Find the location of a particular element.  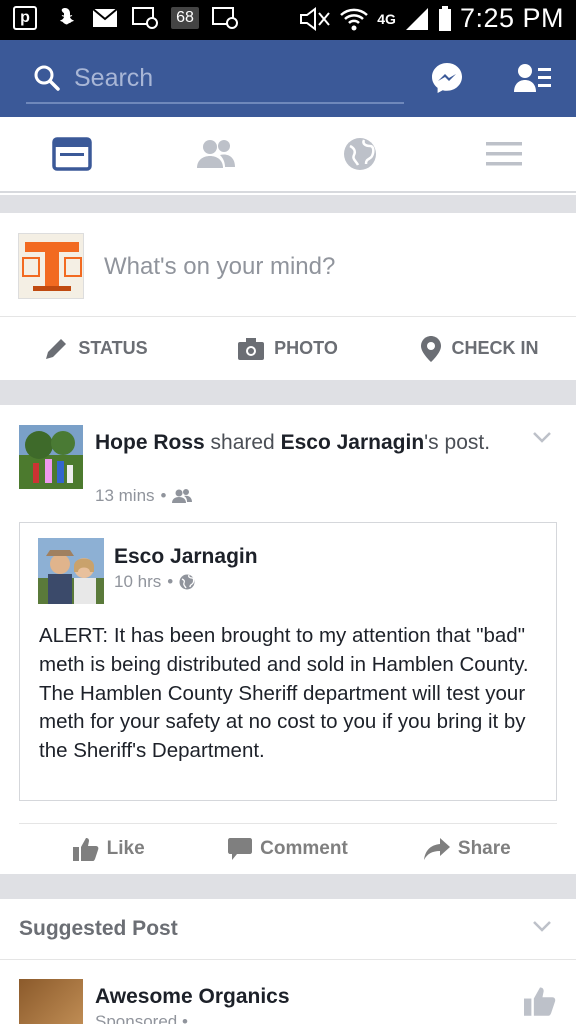

comment-button: Comment is located at coordinates (287, 849).